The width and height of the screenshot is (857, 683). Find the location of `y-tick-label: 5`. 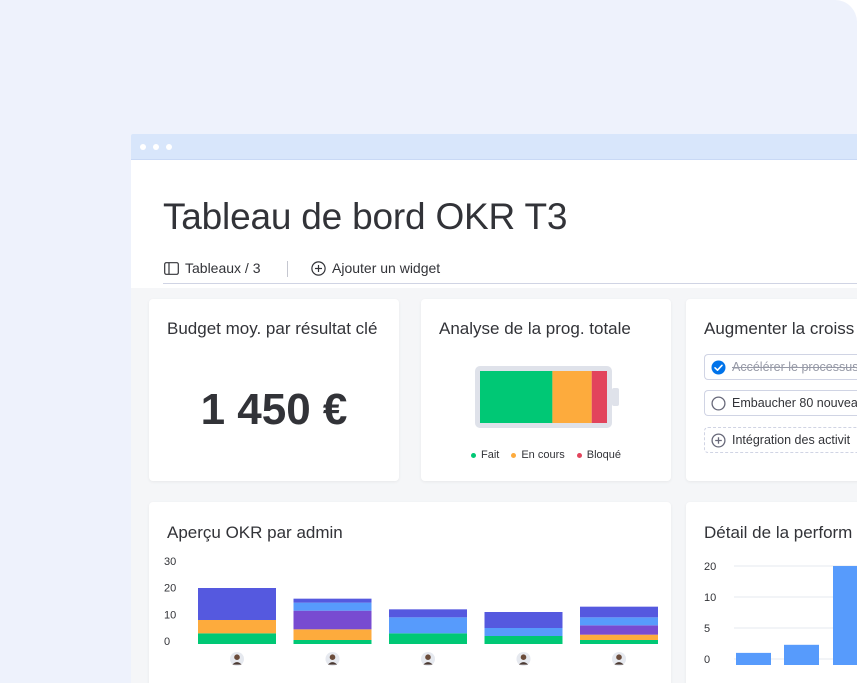

y-tick-label: 5 is located at coordinates (707, 629).